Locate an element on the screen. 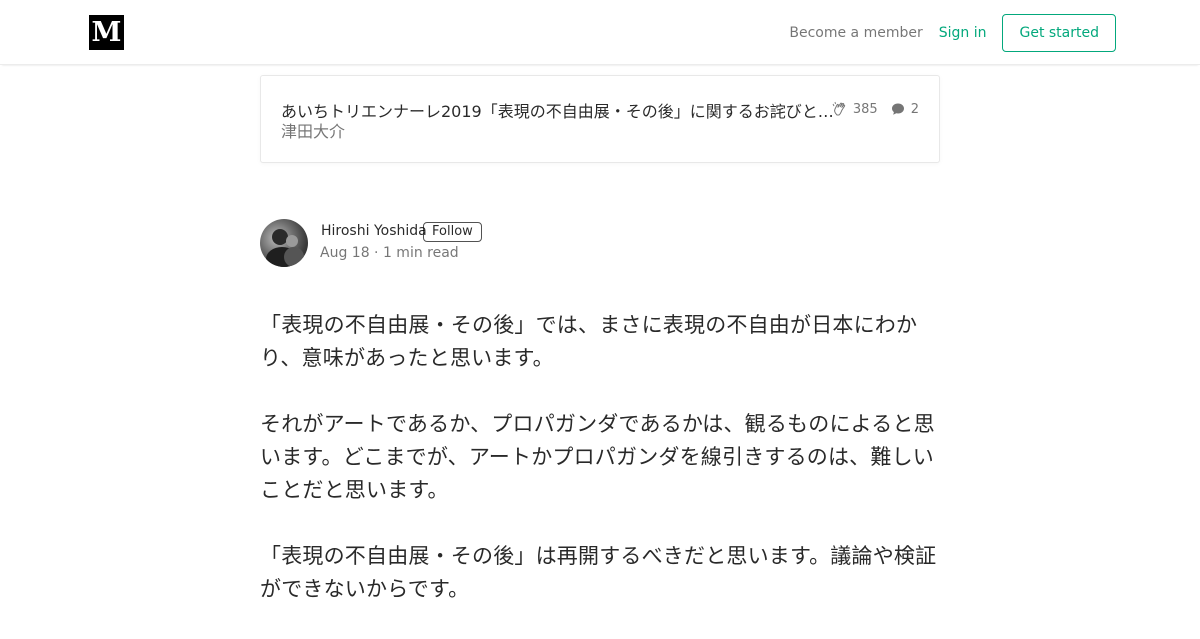 The height and width of the screenshot is (639, 1200). become-member-link: Become a member is located at coordinates (855, 33).